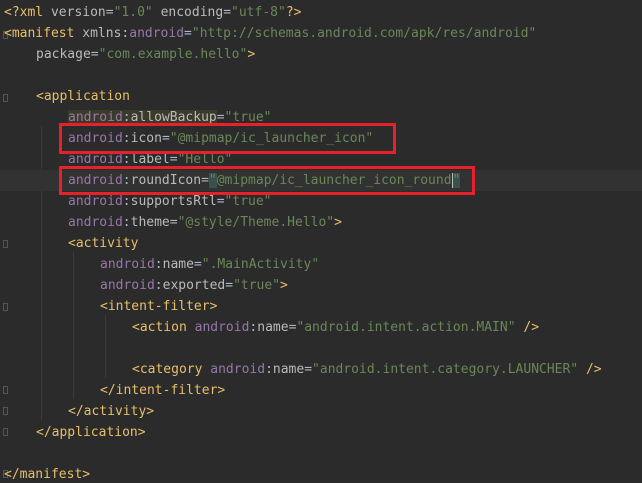  Describe the element at coordinates (159, 327) in the screenshot. I see `token: <action` at that location.